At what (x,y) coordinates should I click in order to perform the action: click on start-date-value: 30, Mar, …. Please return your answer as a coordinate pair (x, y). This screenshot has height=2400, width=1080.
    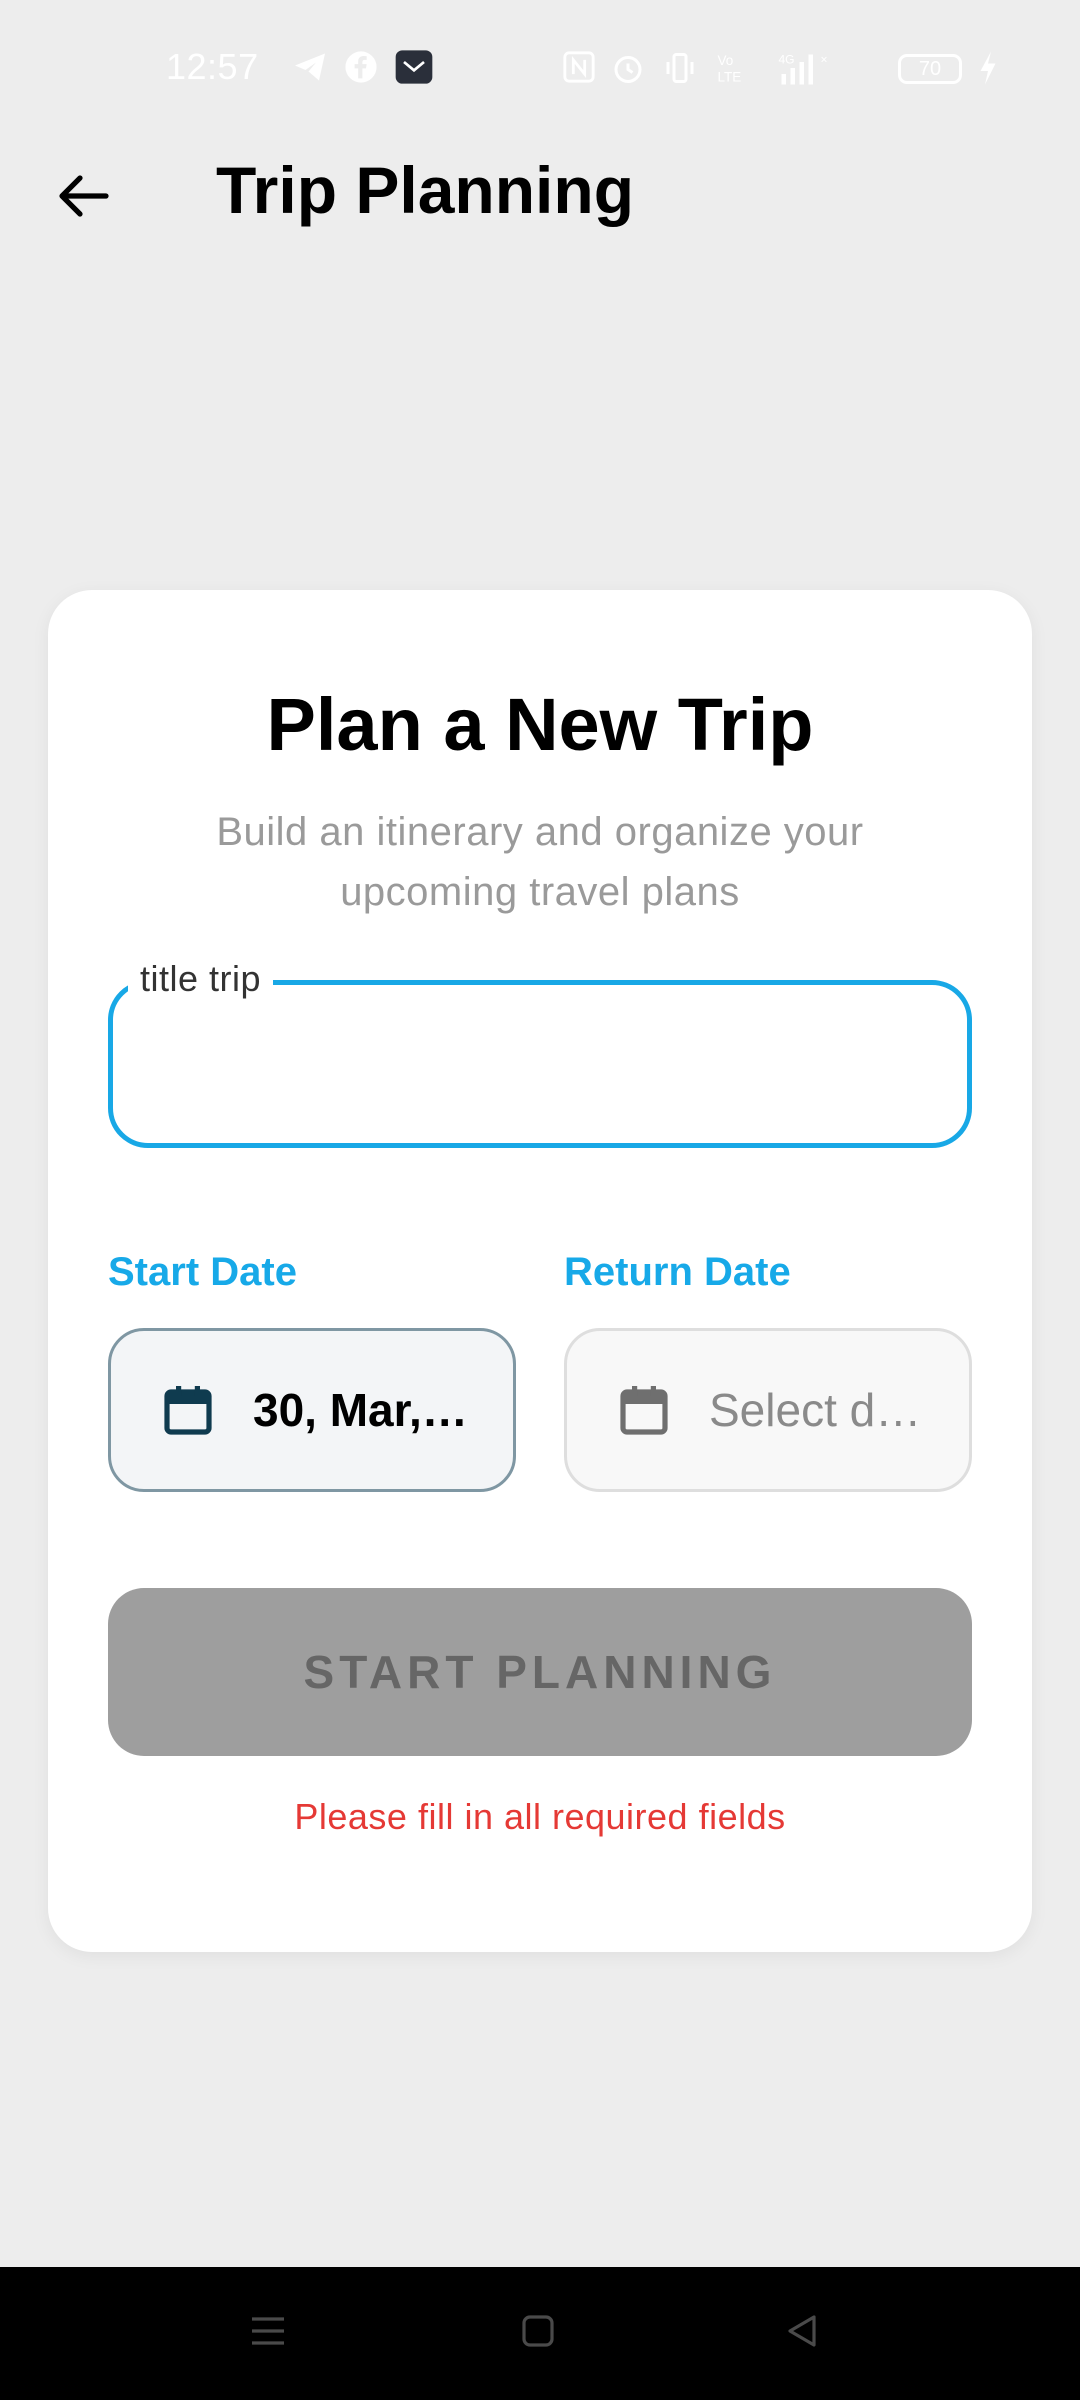
    Looking at the image, I should click on (363, 1410).